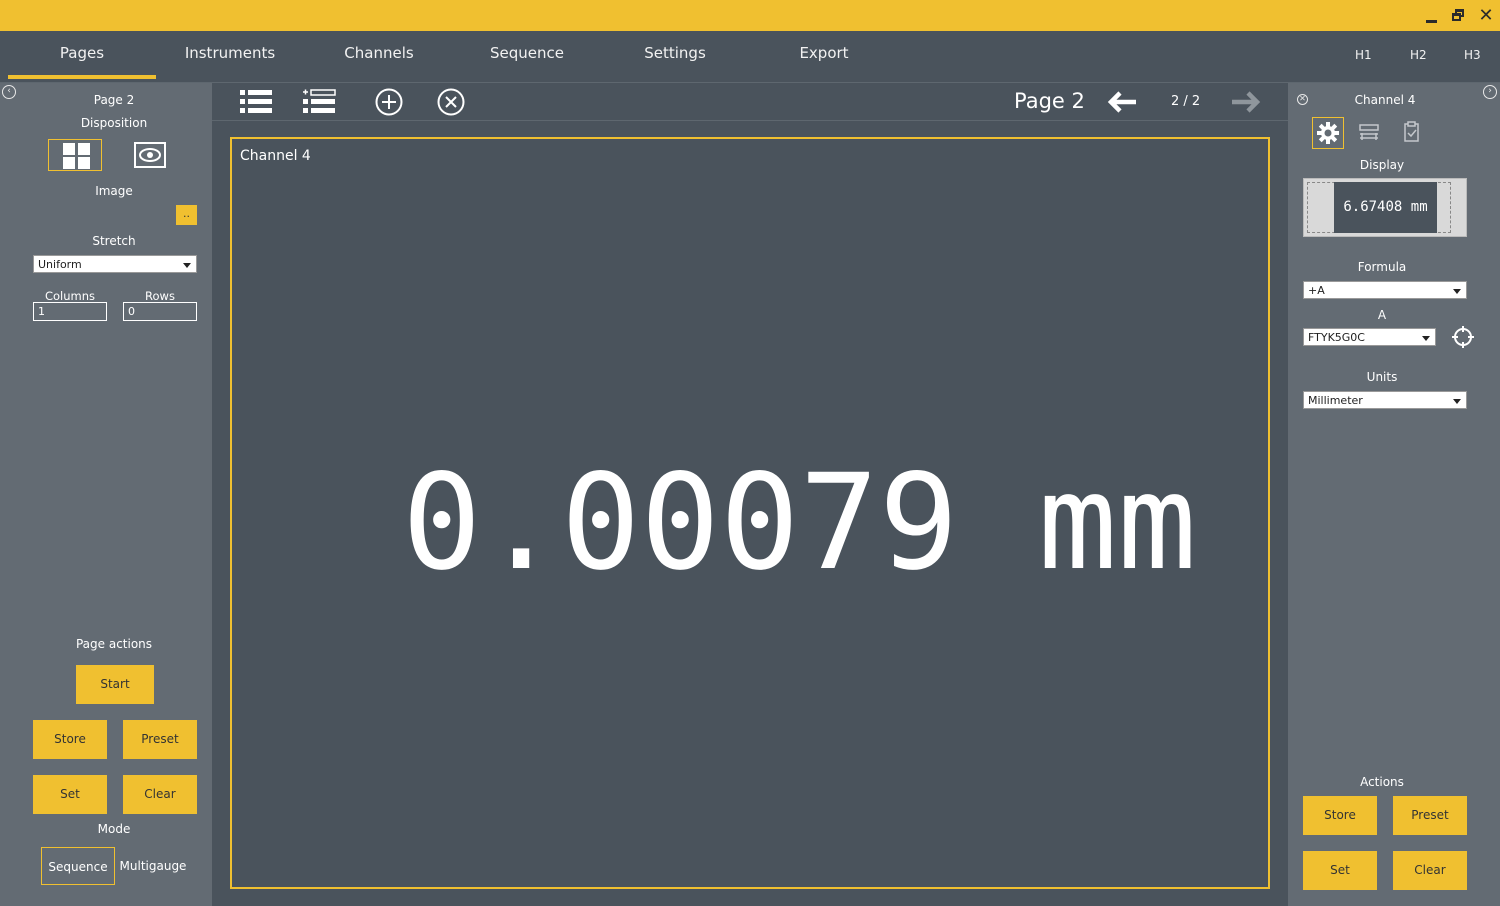 This screenshot has width=1500, height=906. I want to click on stretch-select: Uniform, so click(115, 264).